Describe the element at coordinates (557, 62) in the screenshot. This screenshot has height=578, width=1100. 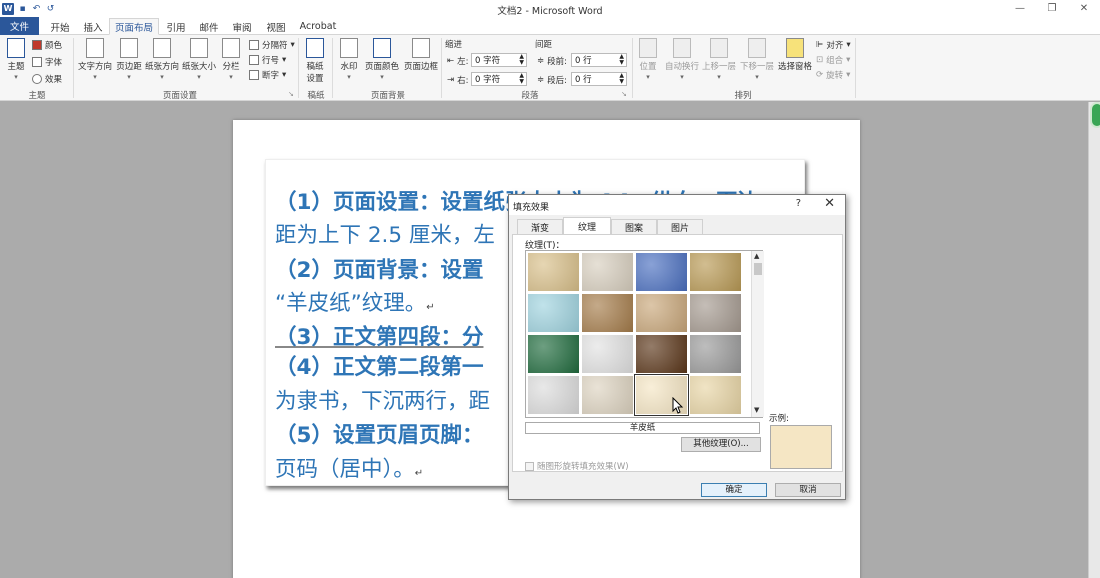
I see `spacing-before-text: 段前:` at that location.